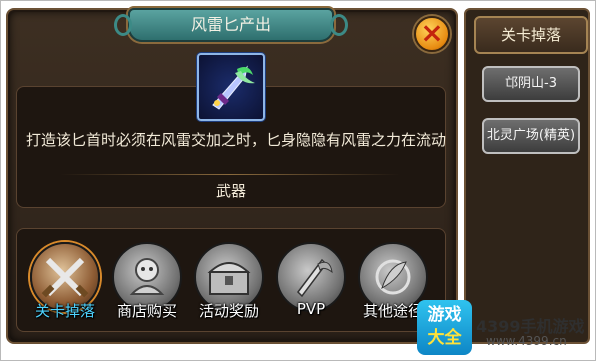  Describe the element at coordinates (526, 341) in the screenshot. I see `watermark-url: www.4399.cn` at that location.